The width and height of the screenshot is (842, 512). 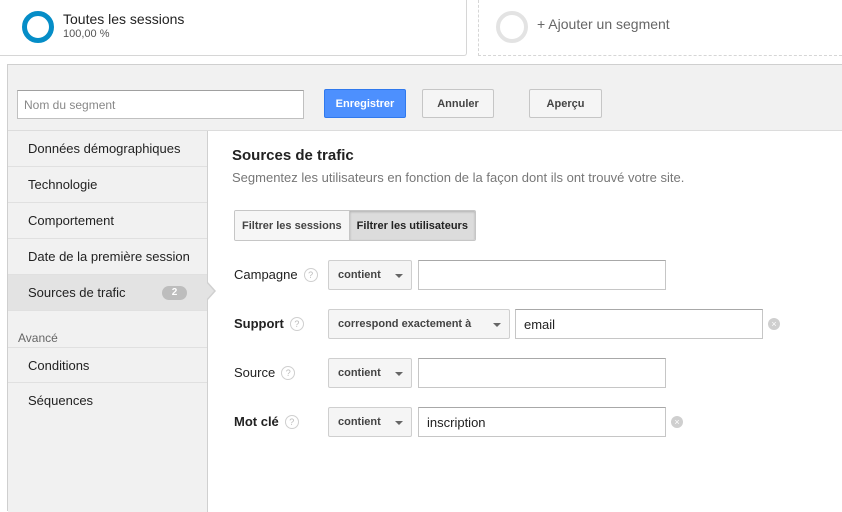 What do you see at coordinates (405, 324) in the screenshot?
I see `operator-value: correspond exactement à` at bounding box center [405, 324].